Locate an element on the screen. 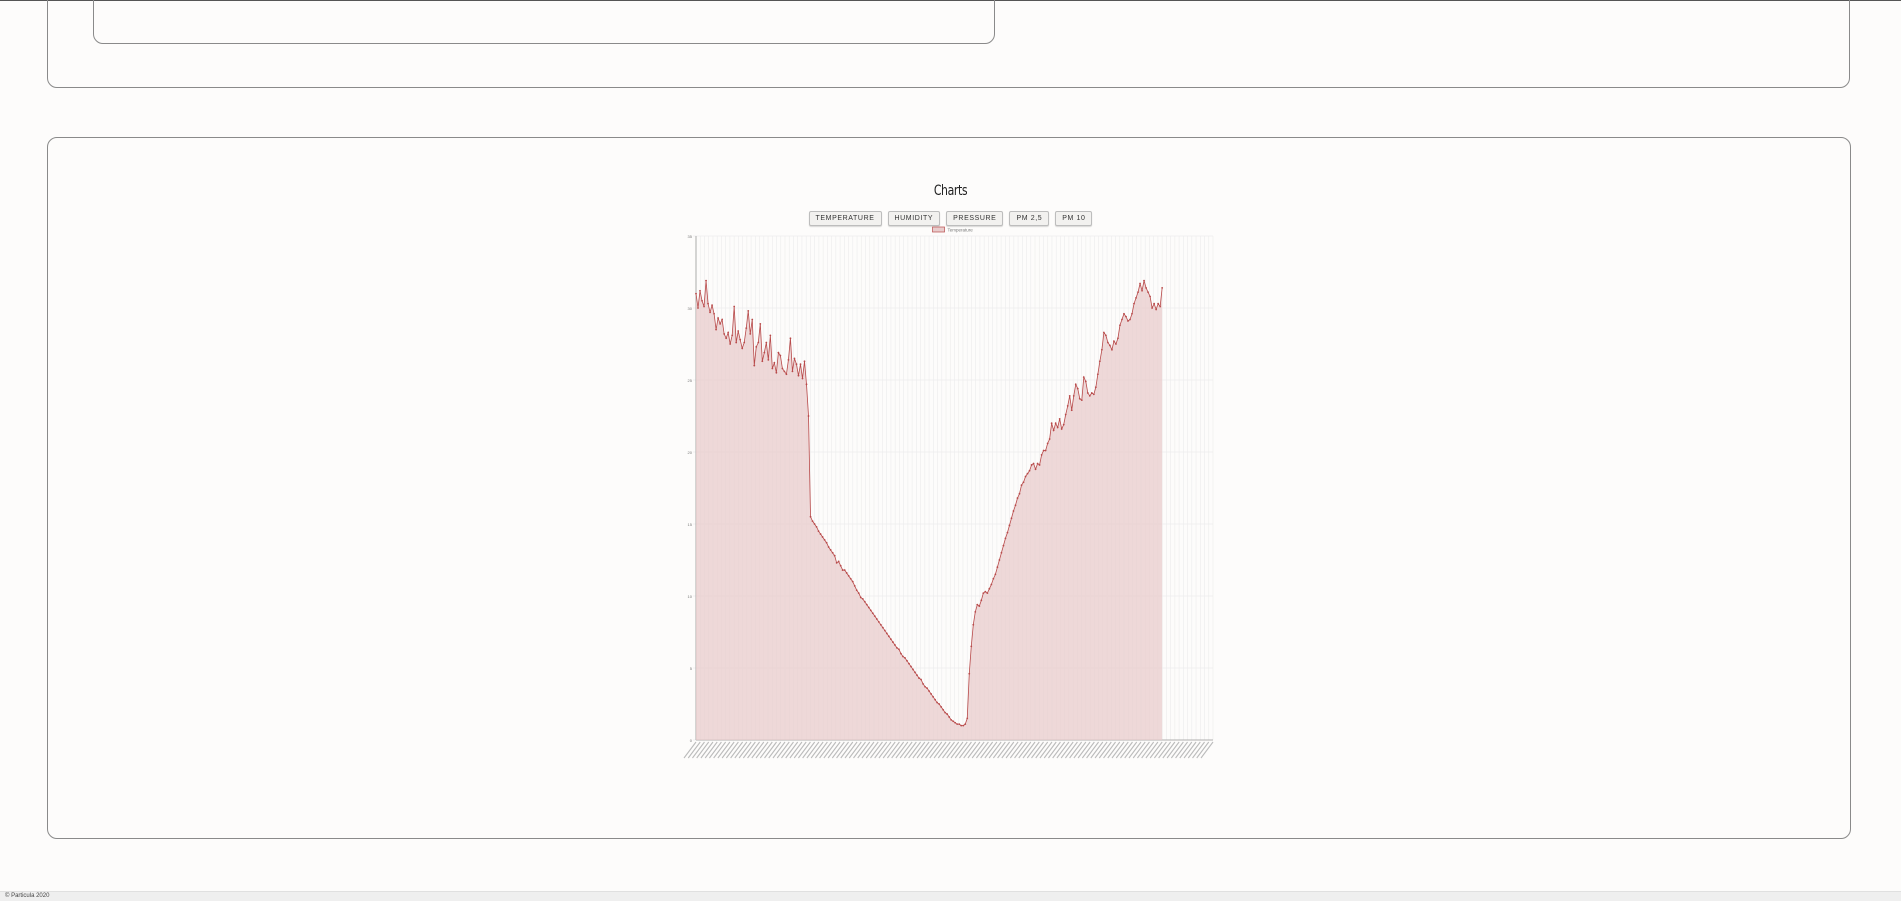  y-tick-label: 25 is located at coordinates (690, 380).